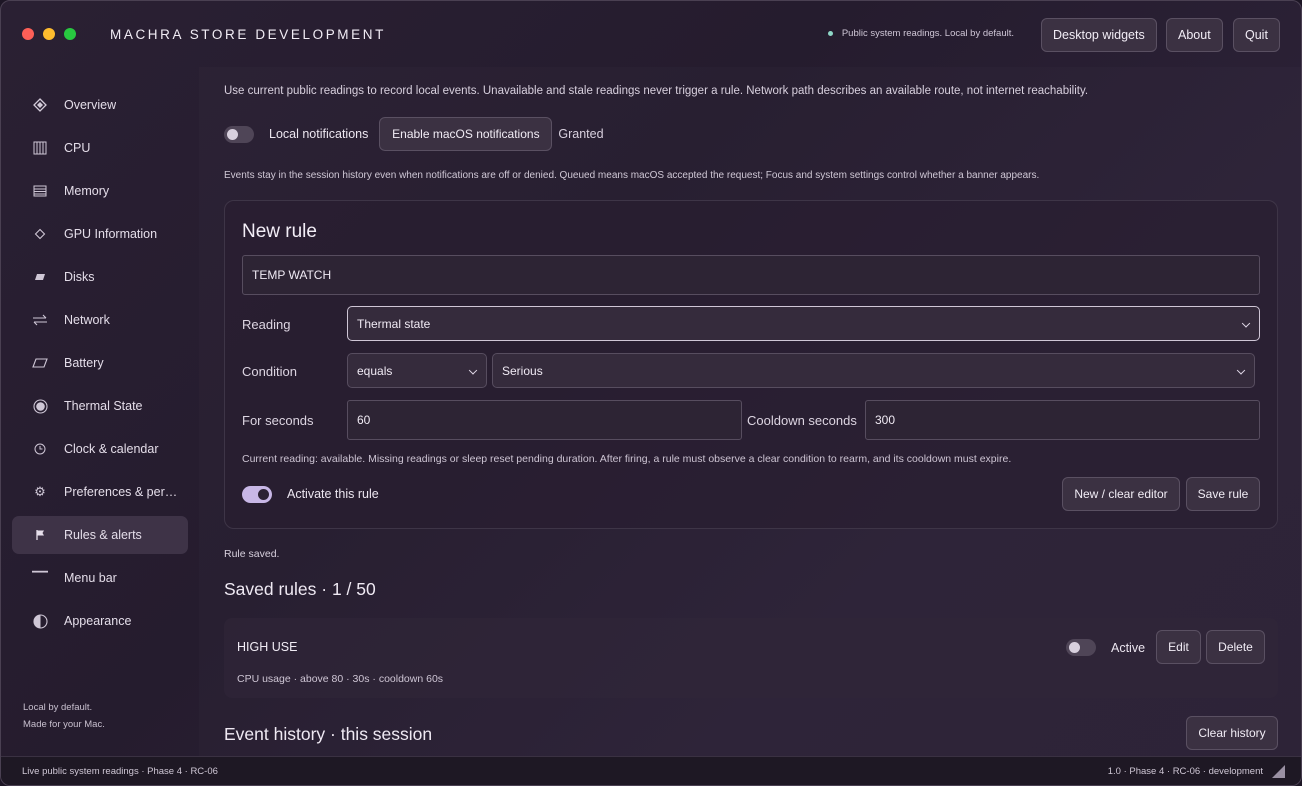 Image resolution: width=1302 pixels, height=786 pixels. I want to click on sidebar-item-label: Thermal State, so click(103, 406).